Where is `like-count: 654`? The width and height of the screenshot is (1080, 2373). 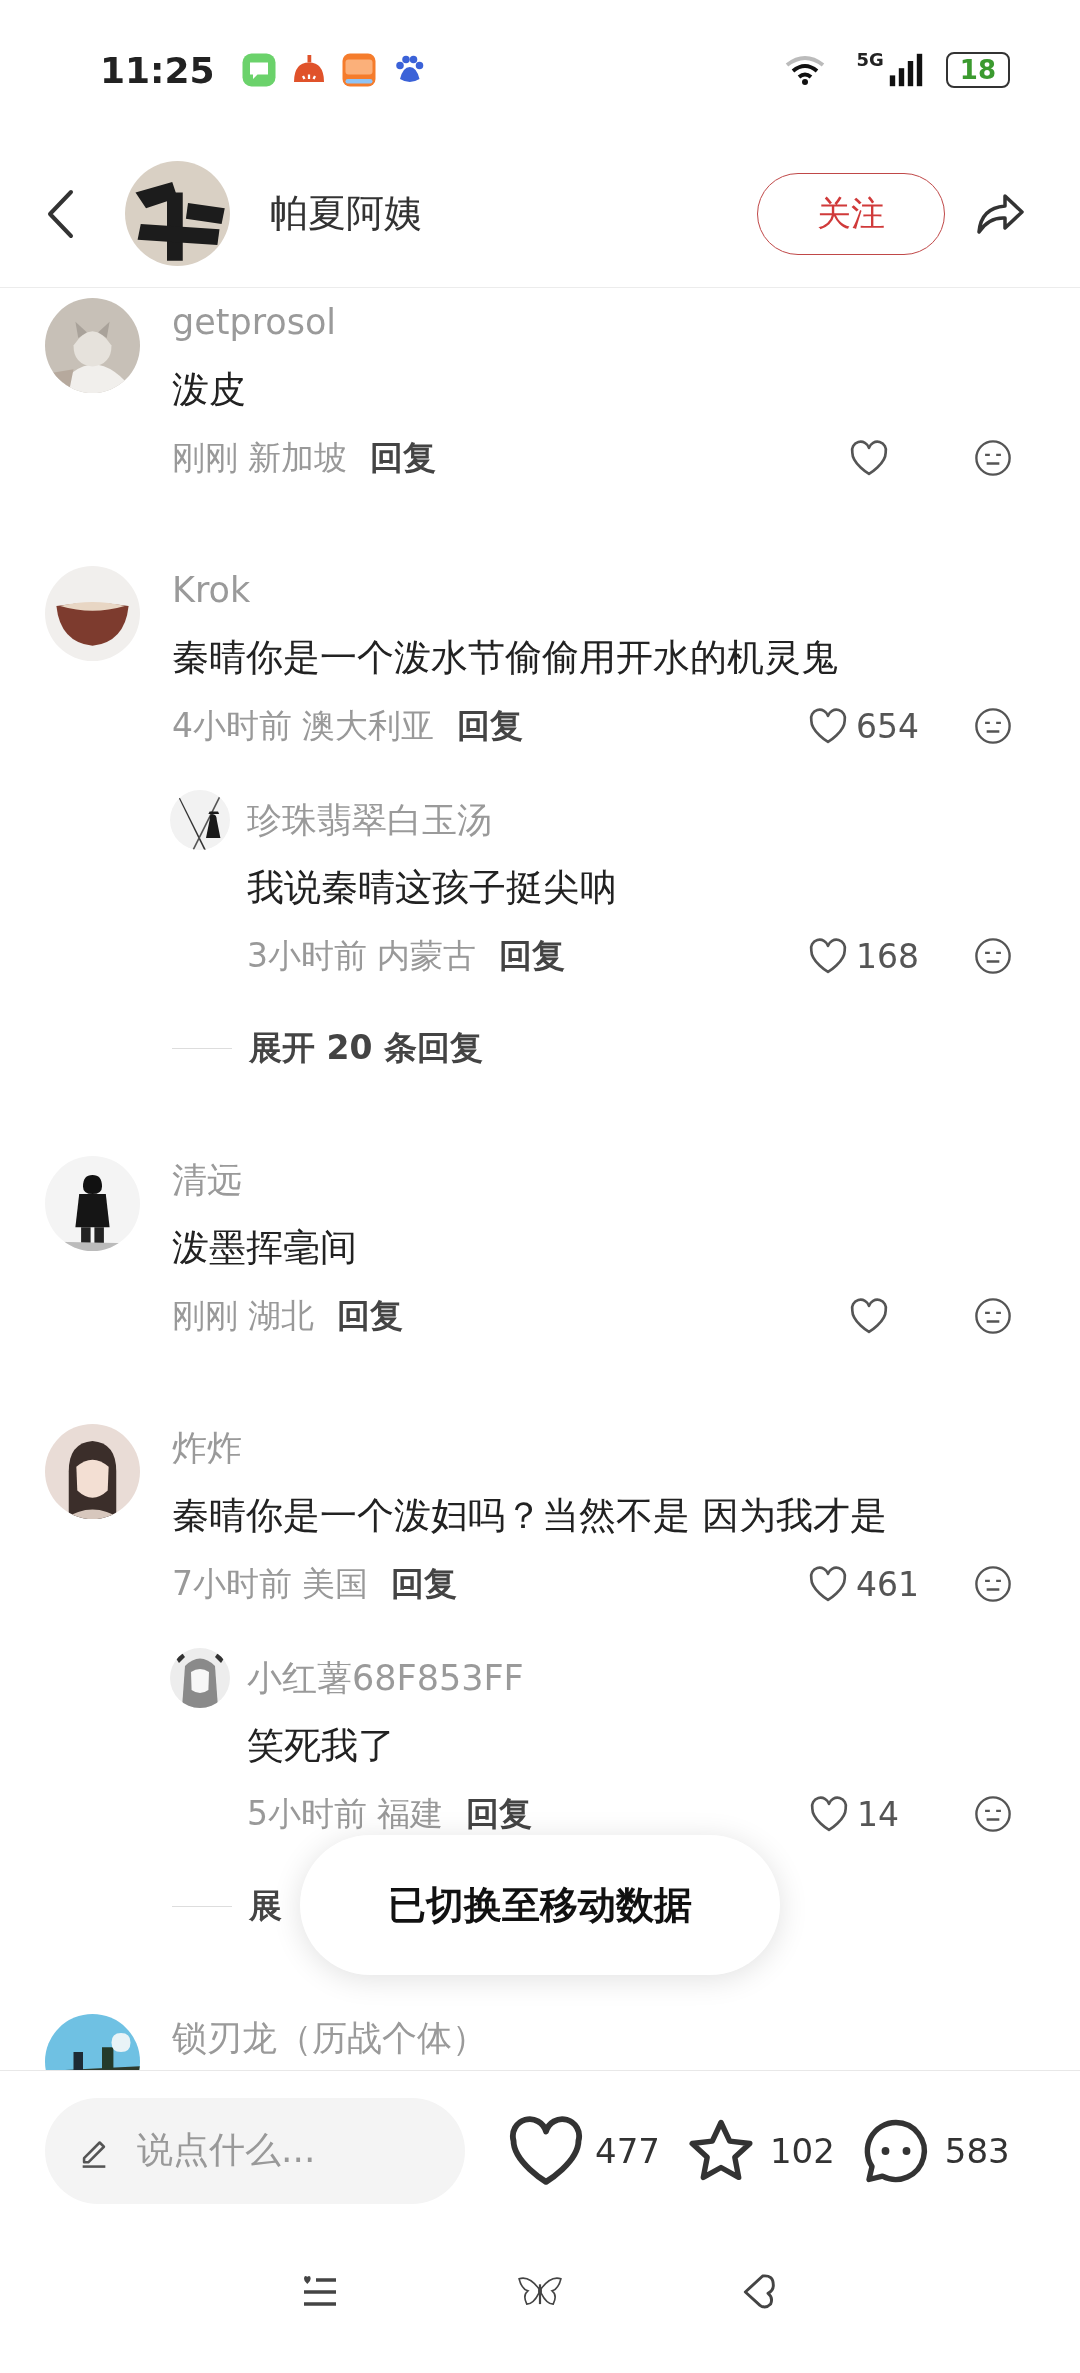 like-count: 654 is located at coordinates (887, 726).